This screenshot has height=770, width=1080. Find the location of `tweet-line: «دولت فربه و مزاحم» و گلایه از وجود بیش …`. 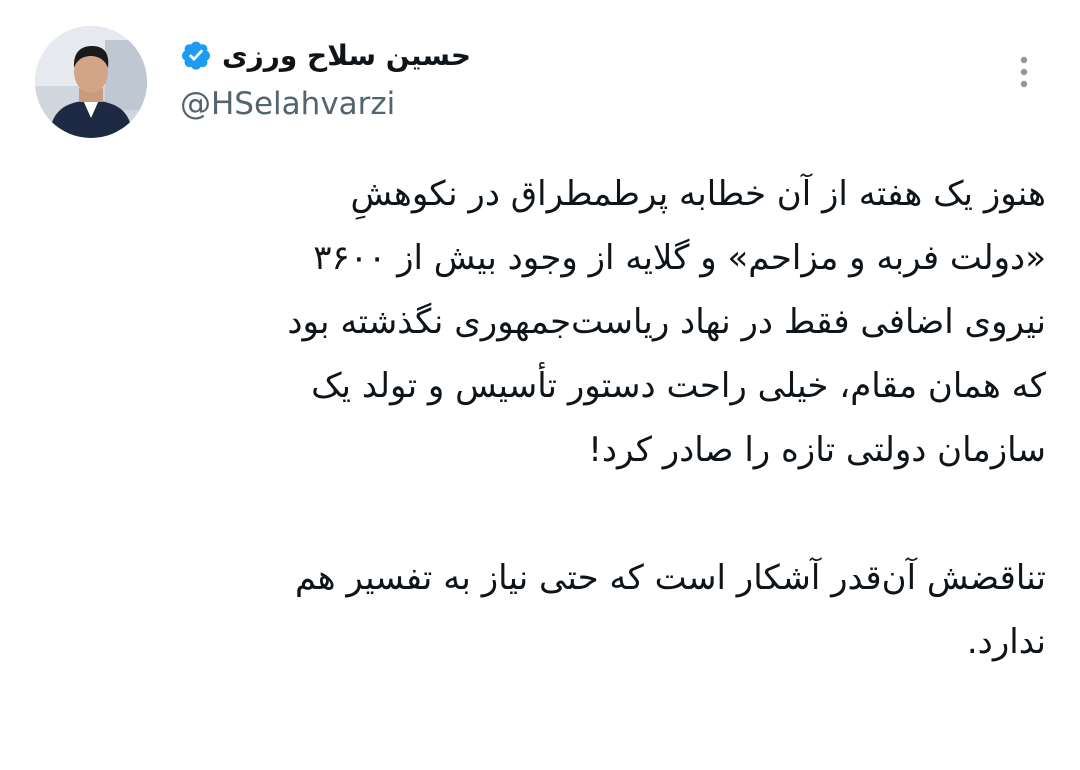

tweet-line: «دولت فربه و مزاحم» و گلایه از وجود بیش … is located at coordinates (679, 258).